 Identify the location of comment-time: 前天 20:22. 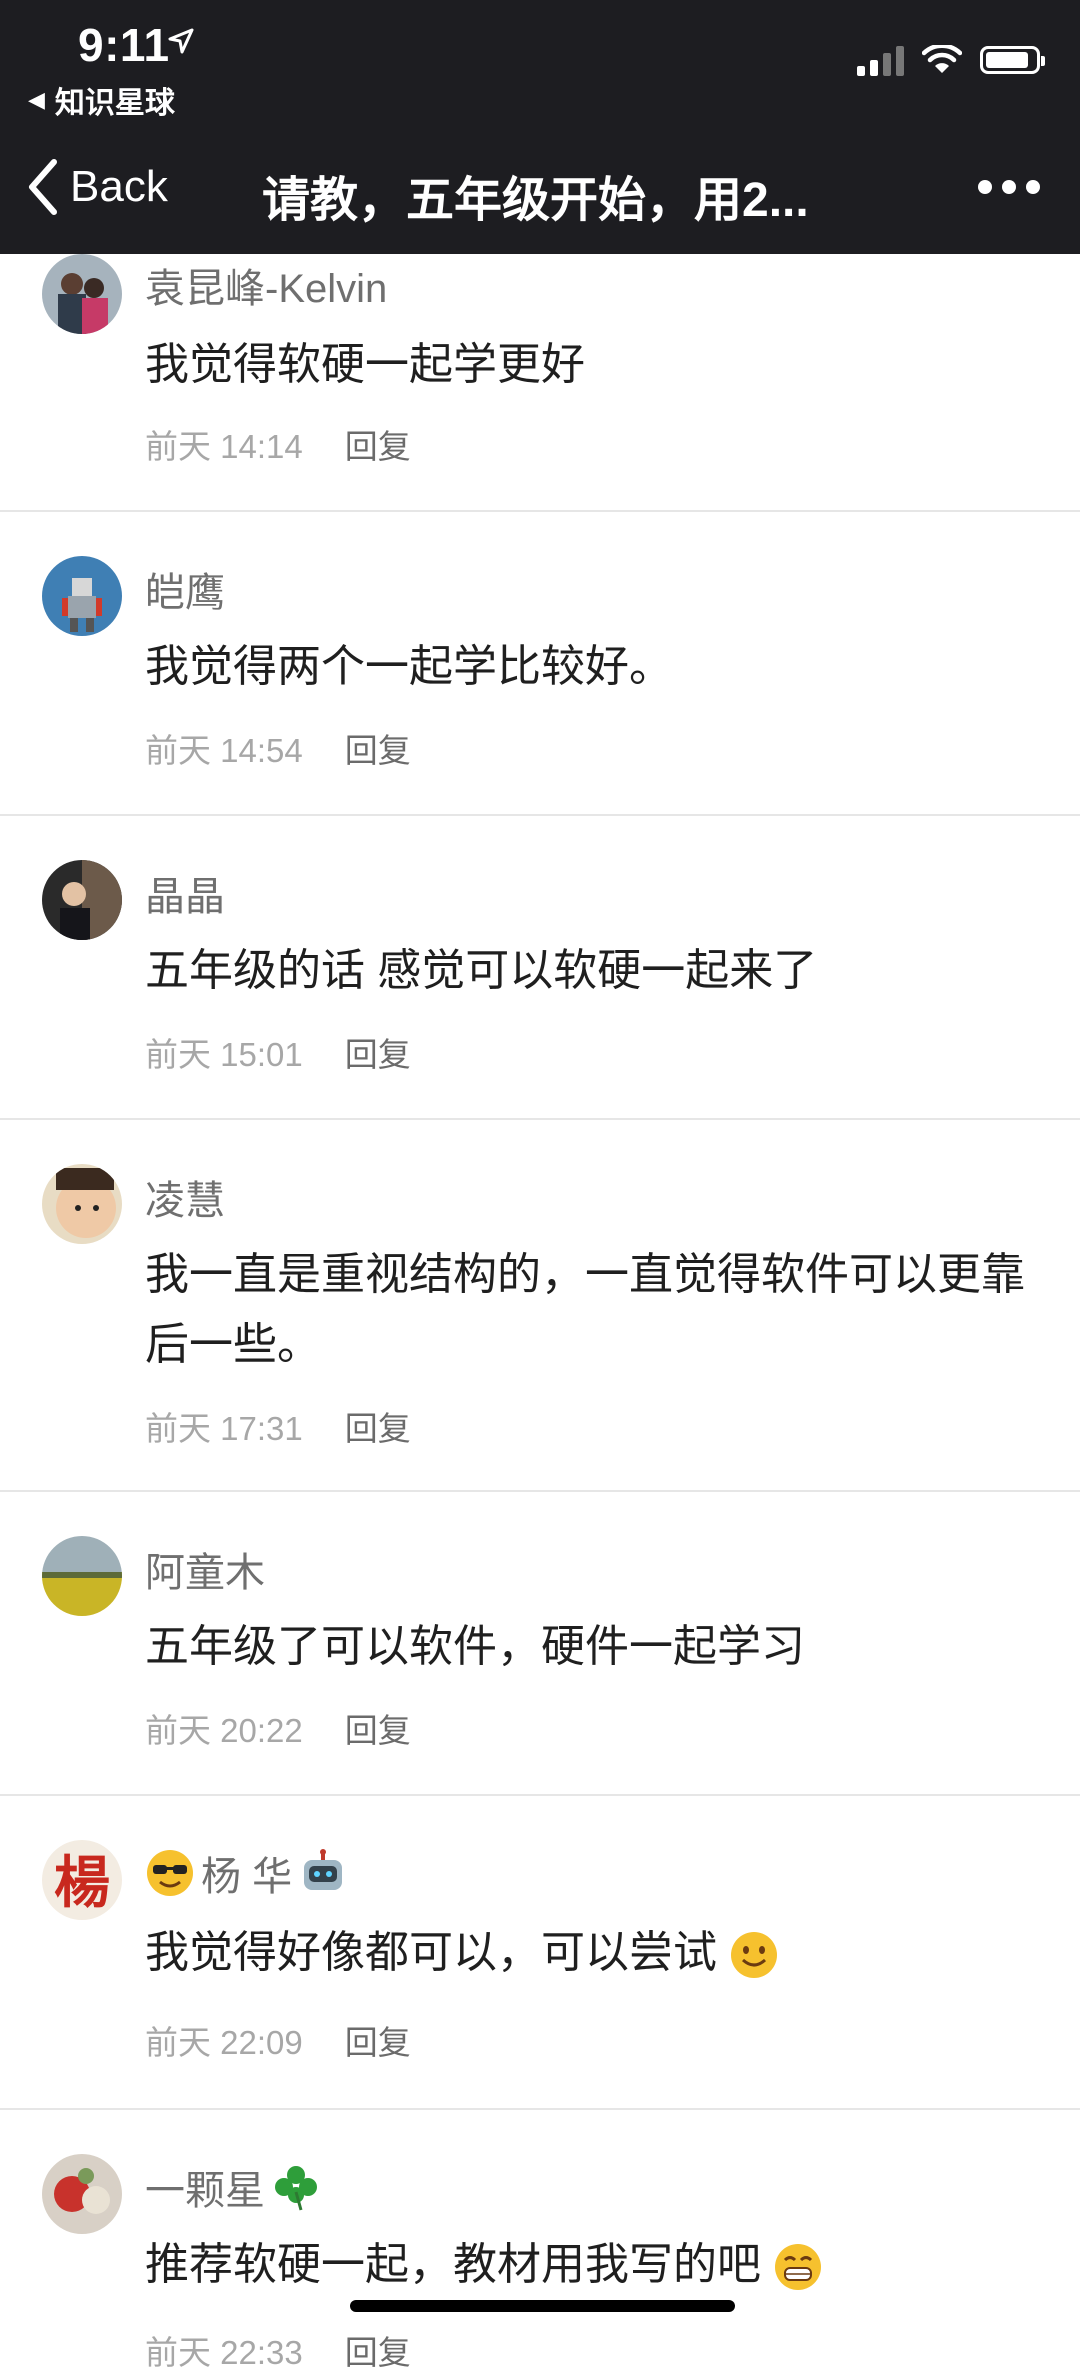
(224, 1730).